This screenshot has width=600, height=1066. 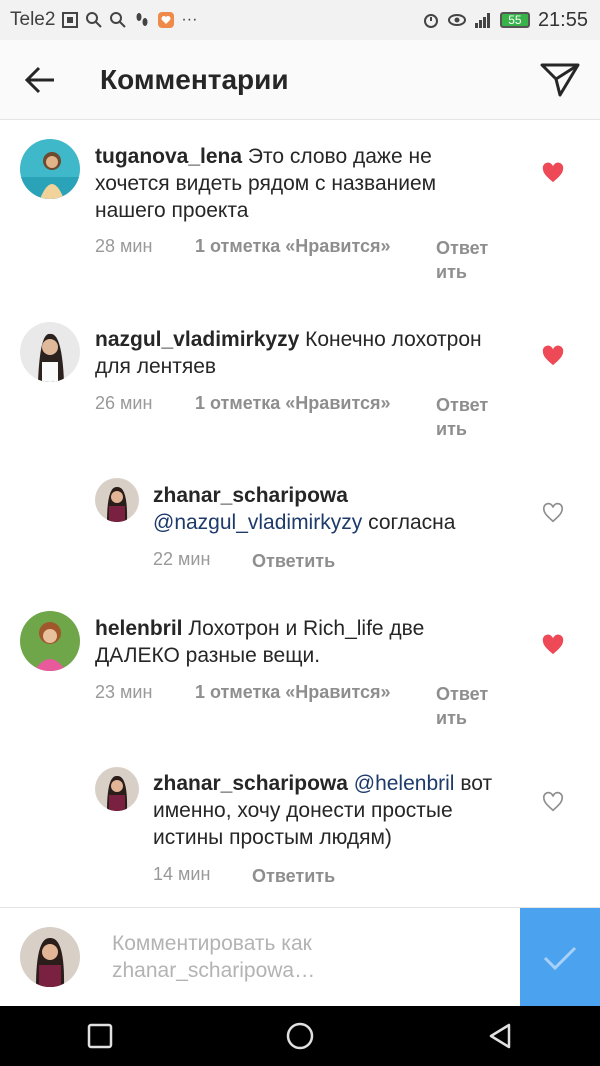 I want to click on post-comment-button, so click(x=560, y=957).